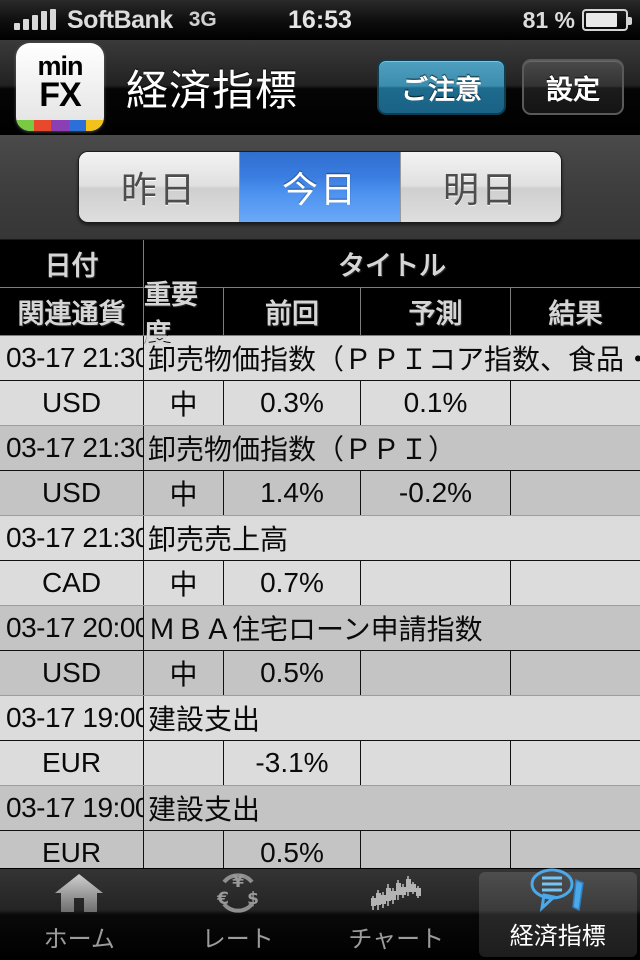 This screenshot has width=640, height=960. I want to click on cell-previous: 1.4%, so click(291, 493).